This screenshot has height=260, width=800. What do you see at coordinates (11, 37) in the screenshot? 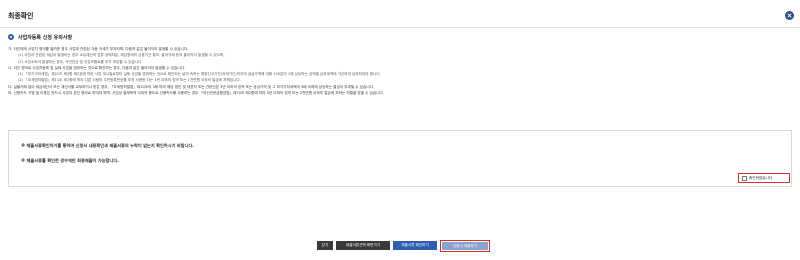
I see `bullet-icon` at bounding box center [11, 37].